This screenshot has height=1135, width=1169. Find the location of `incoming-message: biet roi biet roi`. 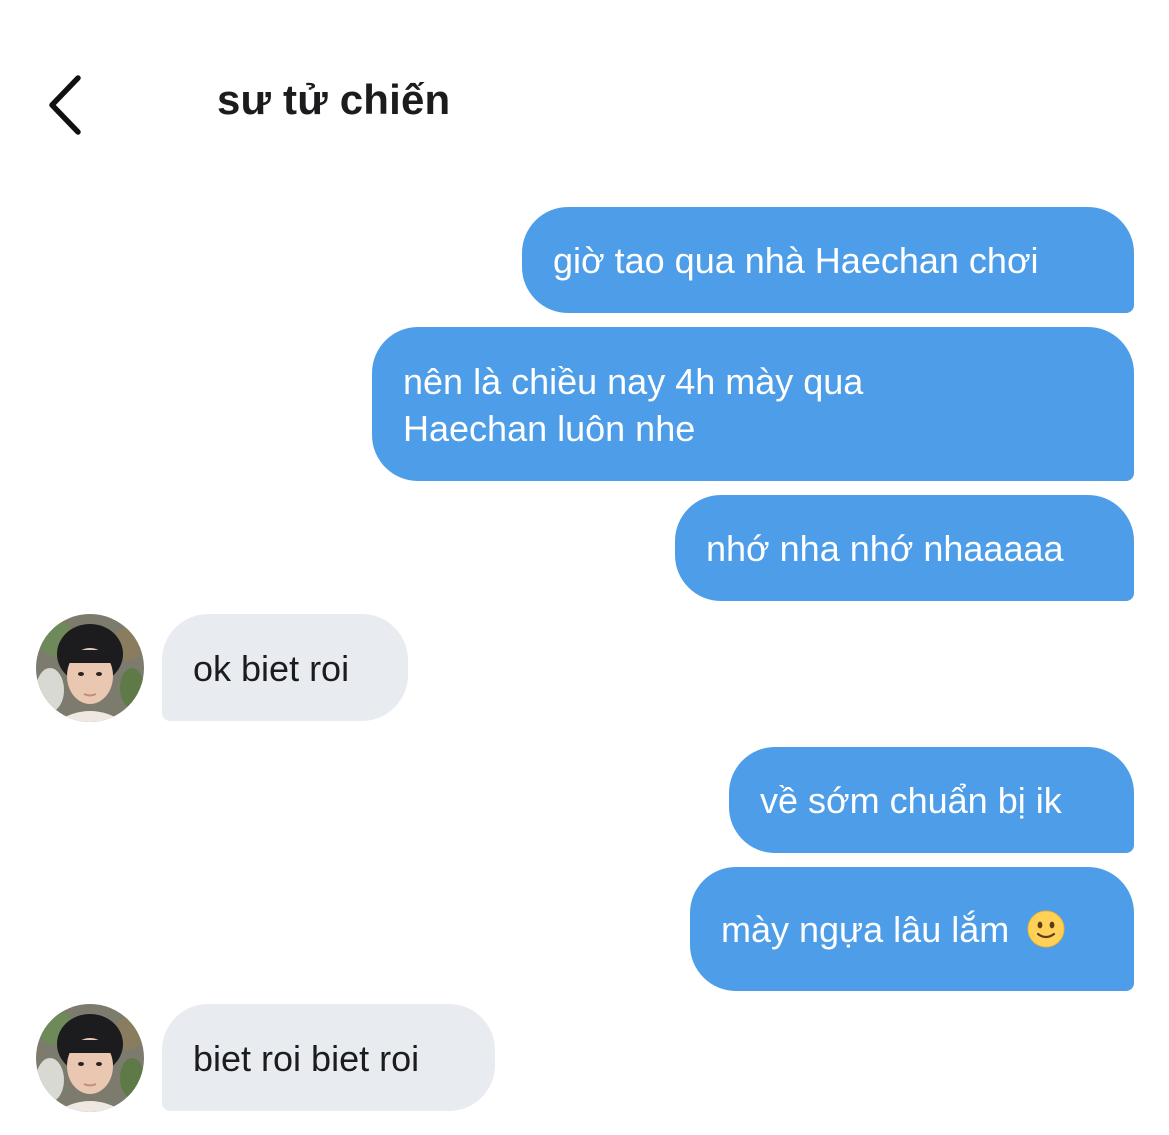

incoming-message: biet roi biet roi is located at coordinates (328, 1057).